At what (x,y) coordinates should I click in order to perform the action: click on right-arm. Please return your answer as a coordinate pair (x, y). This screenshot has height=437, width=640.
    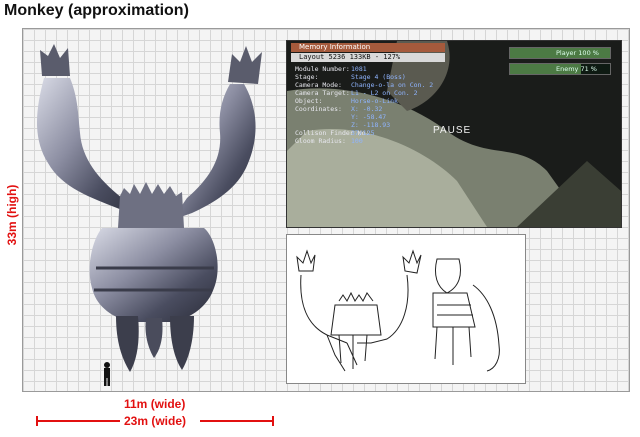
    Looking at the image, I should click on (214, 152).